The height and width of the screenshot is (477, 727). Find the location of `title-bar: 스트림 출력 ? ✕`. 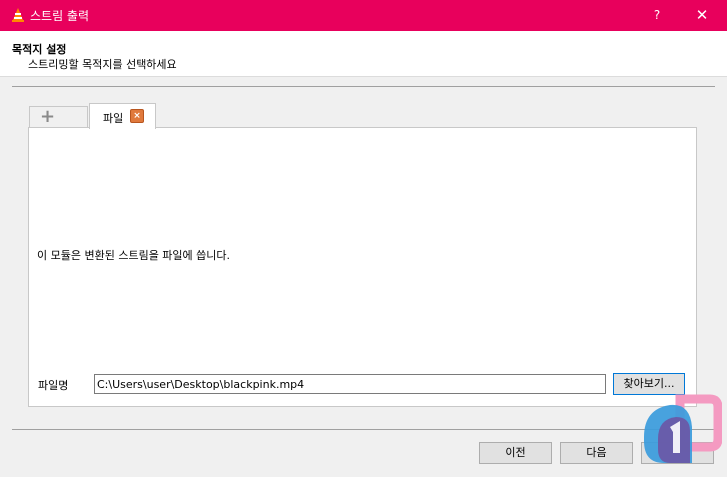

title-bar: 스트림 출력 ? ✕ is located at coordinates (363, 15).